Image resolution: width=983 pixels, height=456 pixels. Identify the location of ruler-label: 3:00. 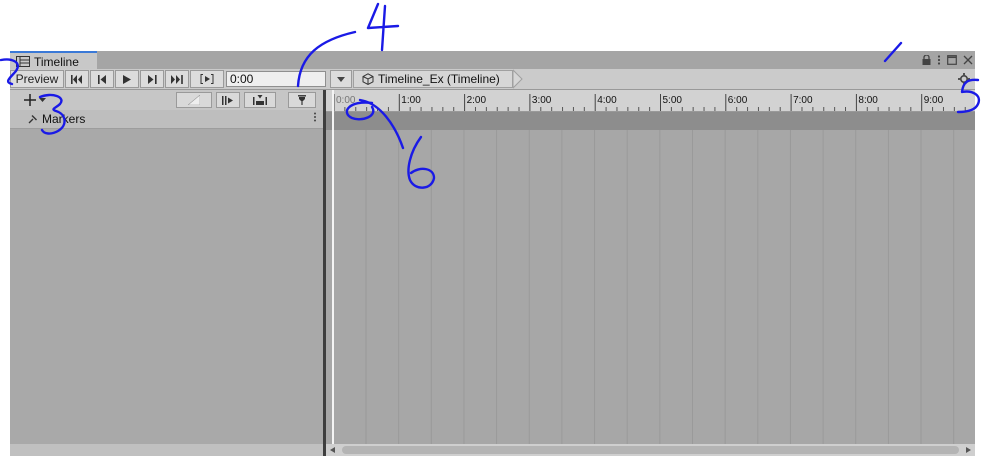
(542, 100).